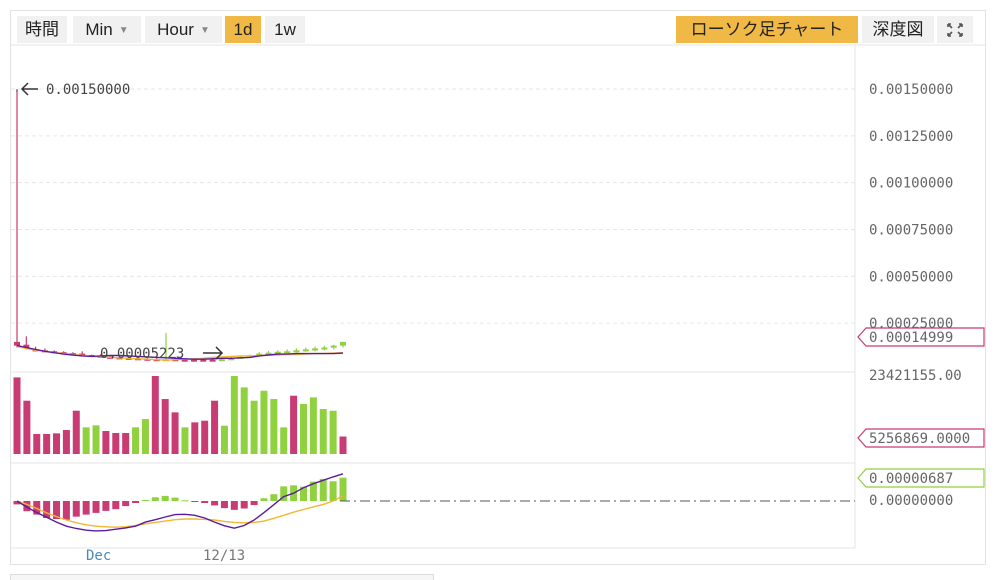  I want to click on macd-axis: 0.00000687 0.00000000 Dec 12/13, so click(535, 516).